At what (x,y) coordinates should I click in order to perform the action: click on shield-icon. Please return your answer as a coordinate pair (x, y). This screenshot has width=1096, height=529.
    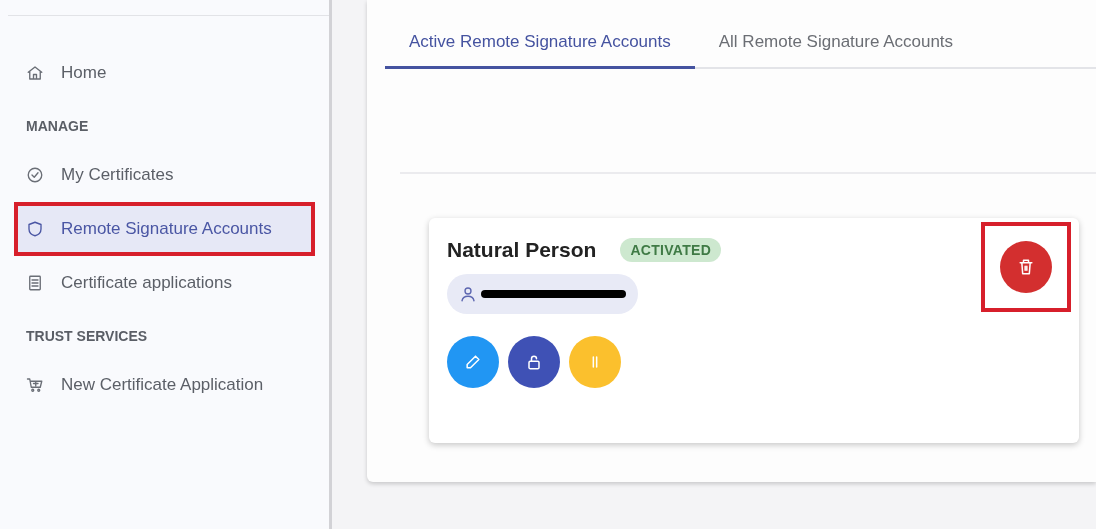
    Looking at the image, I should click on (35, 229).